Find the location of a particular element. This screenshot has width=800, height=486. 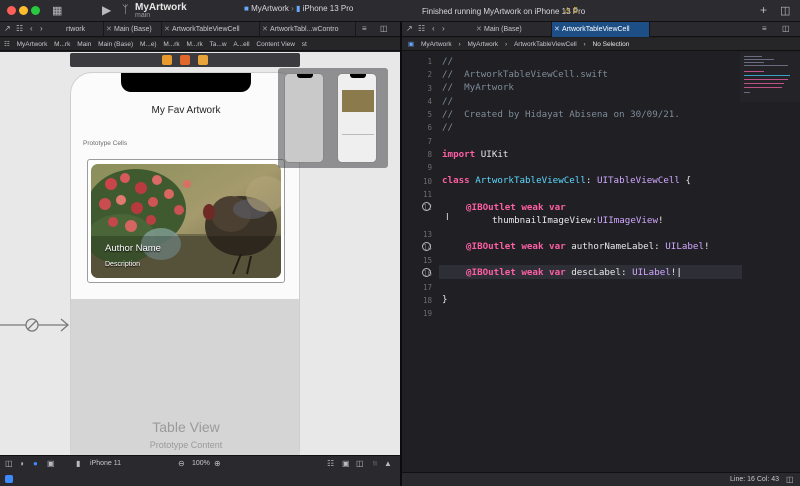

superclass-token: UITableViewCell is located at coordinates (638, 180).